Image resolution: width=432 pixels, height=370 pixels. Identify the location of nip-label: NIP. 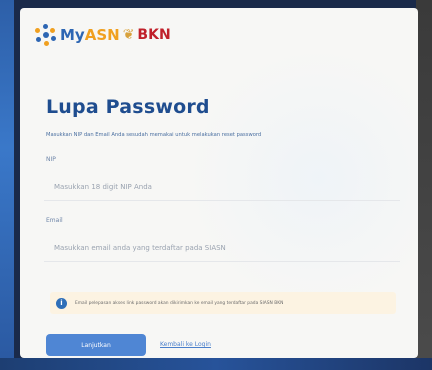
(51, 159).